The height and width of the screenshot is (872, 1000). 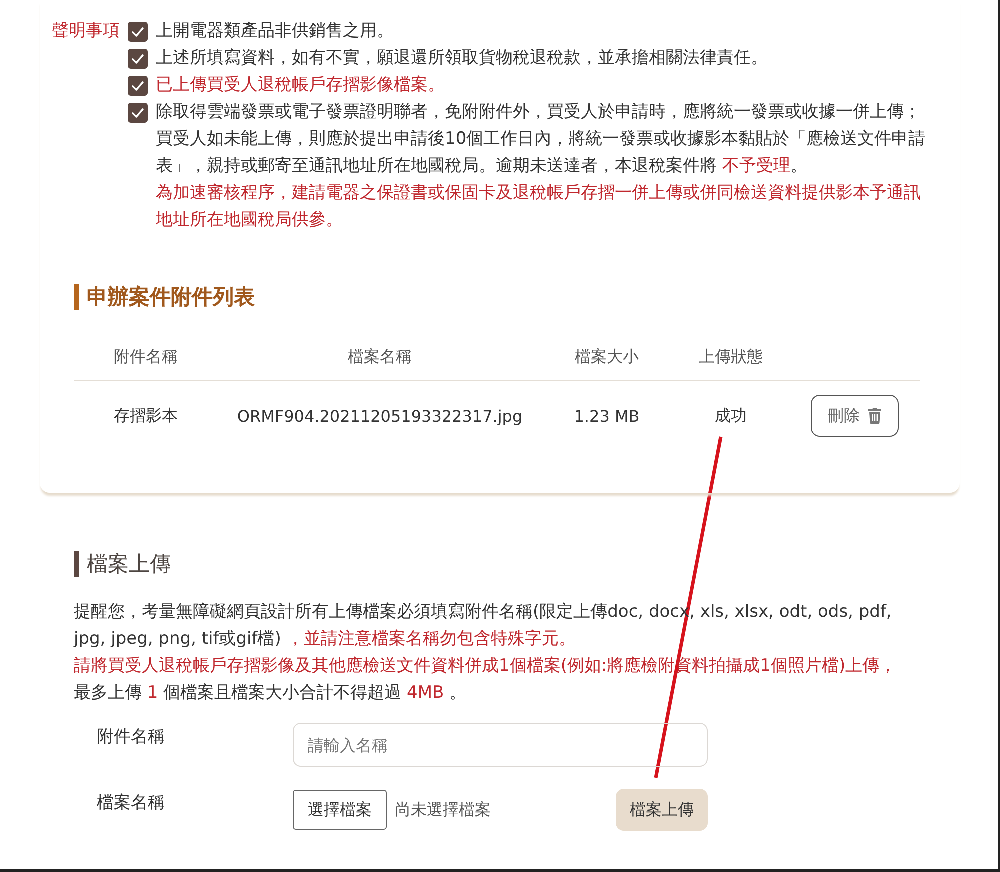 What do you see at coordinates (539, 207) in the screenshot?
I see `warning-note: 為加速審核程序，建請電器之保證書或保固卡及退稅帳戶存摺一併上傳或併同檢送資料提供影本予通訊地址所在地國稅局供參。` at bounding box center [539, 207].